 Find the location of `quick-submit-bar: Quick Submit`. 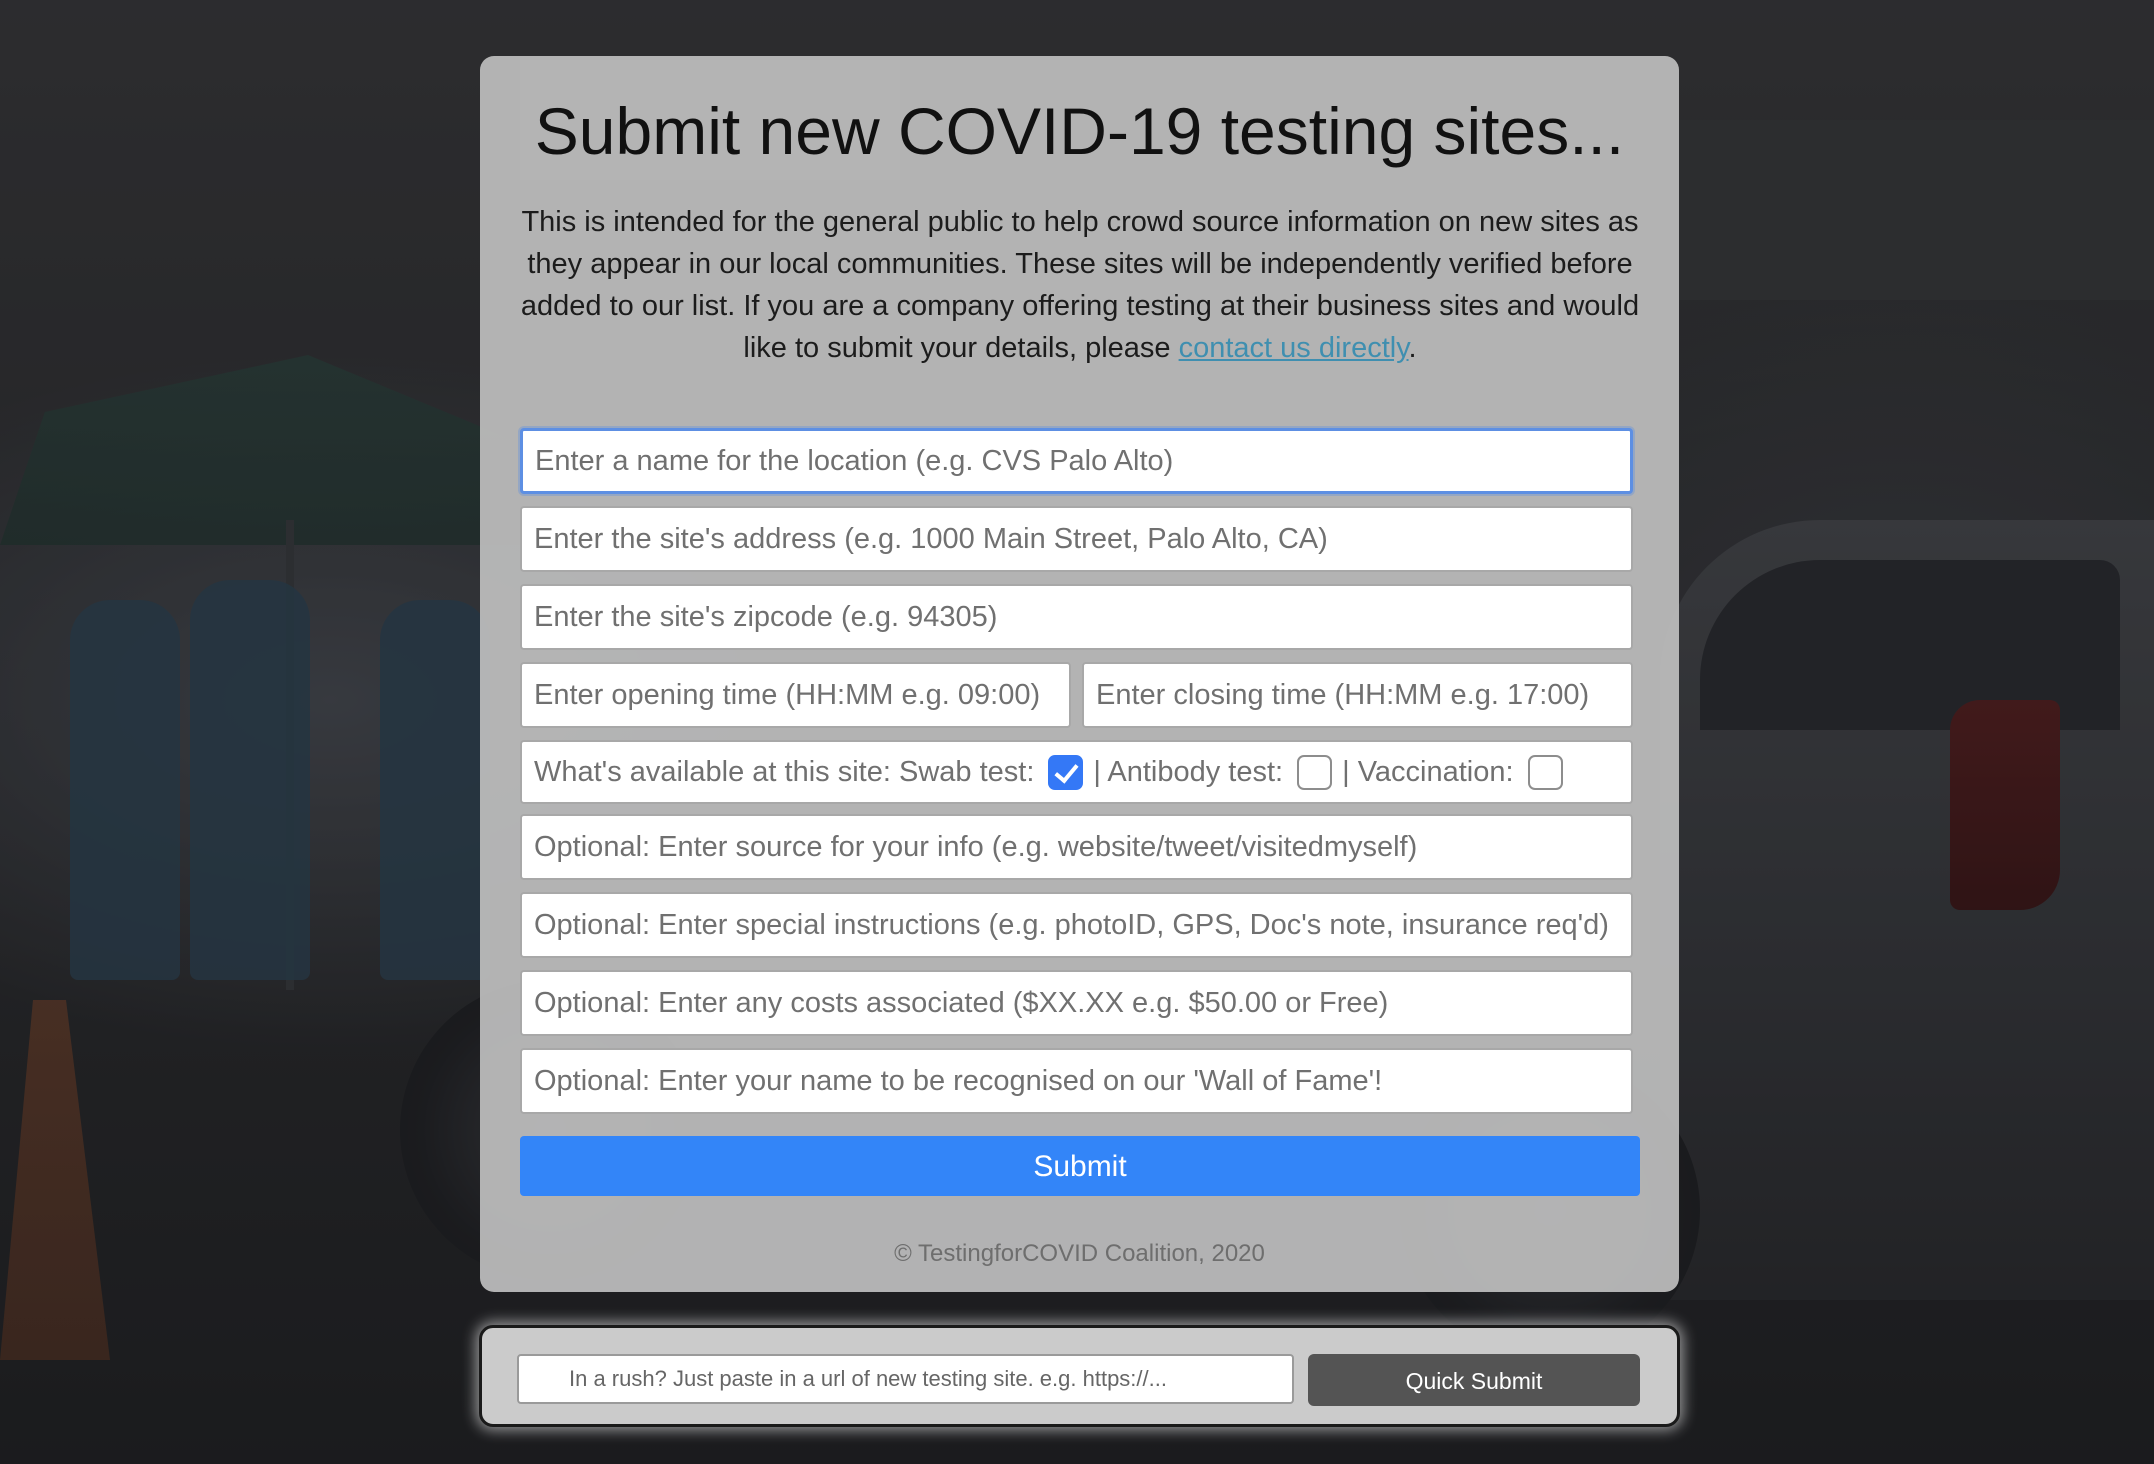

quick-submit-bar: Quick Submit is located at coordinates (1079, 1376).